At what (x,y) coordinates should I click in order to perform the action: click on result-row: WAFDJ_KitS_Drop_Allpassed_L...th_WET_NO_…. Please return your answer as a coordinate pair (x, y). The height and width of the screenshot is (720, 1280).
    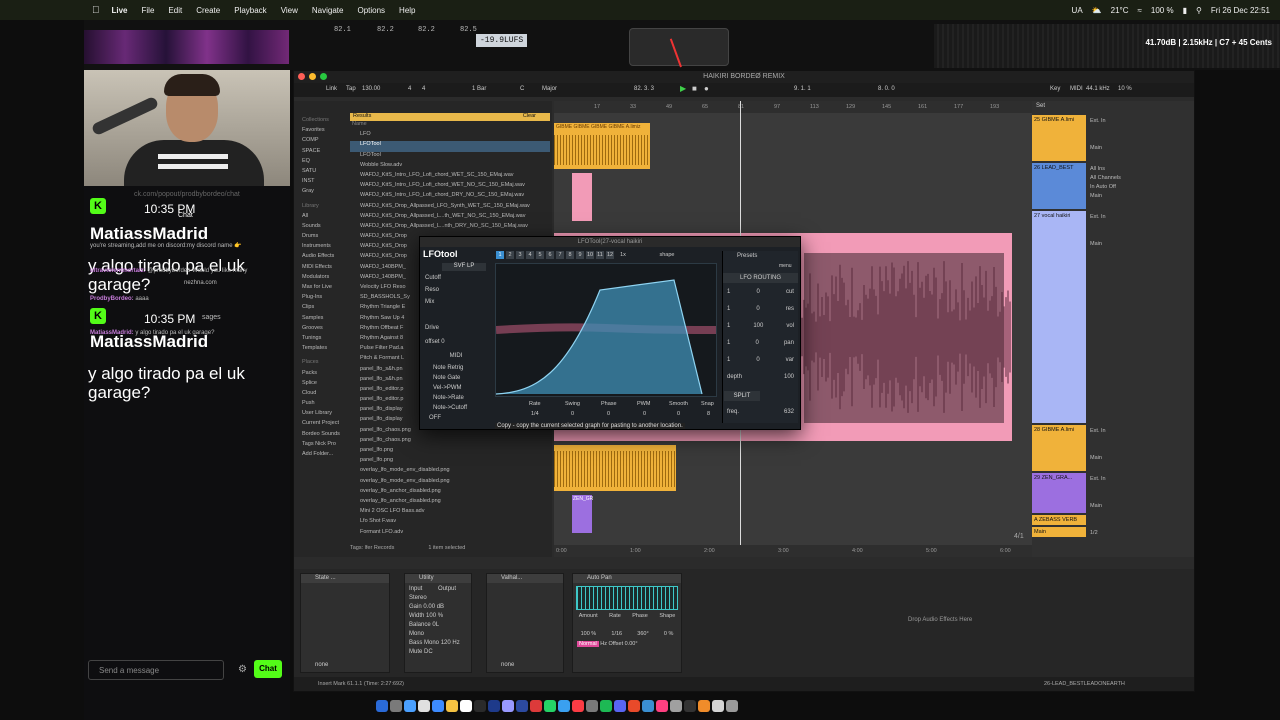
    Looking at the image, I should click on (450, 218).